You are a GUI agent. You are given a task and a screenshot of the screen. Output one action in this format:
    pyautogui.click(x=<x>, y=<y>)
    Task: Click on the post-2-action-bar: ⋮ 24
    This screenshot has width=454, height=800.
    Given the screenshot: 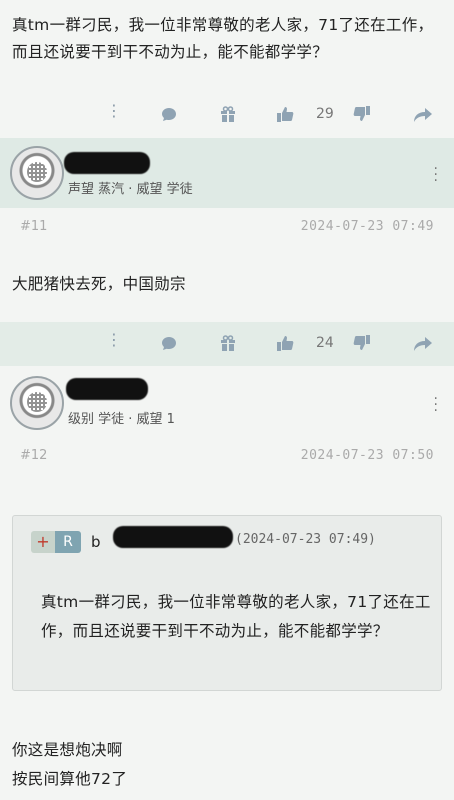 What is the action you would take?
    pyautogui.click(x=227, y=344)
    